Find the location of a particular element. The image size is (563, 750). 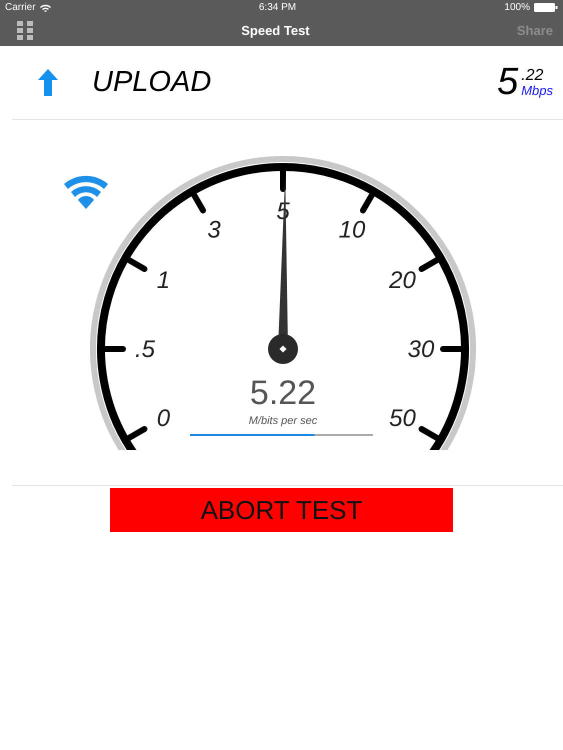

speed-fraction: .22 is located at coordinates (532, 76).